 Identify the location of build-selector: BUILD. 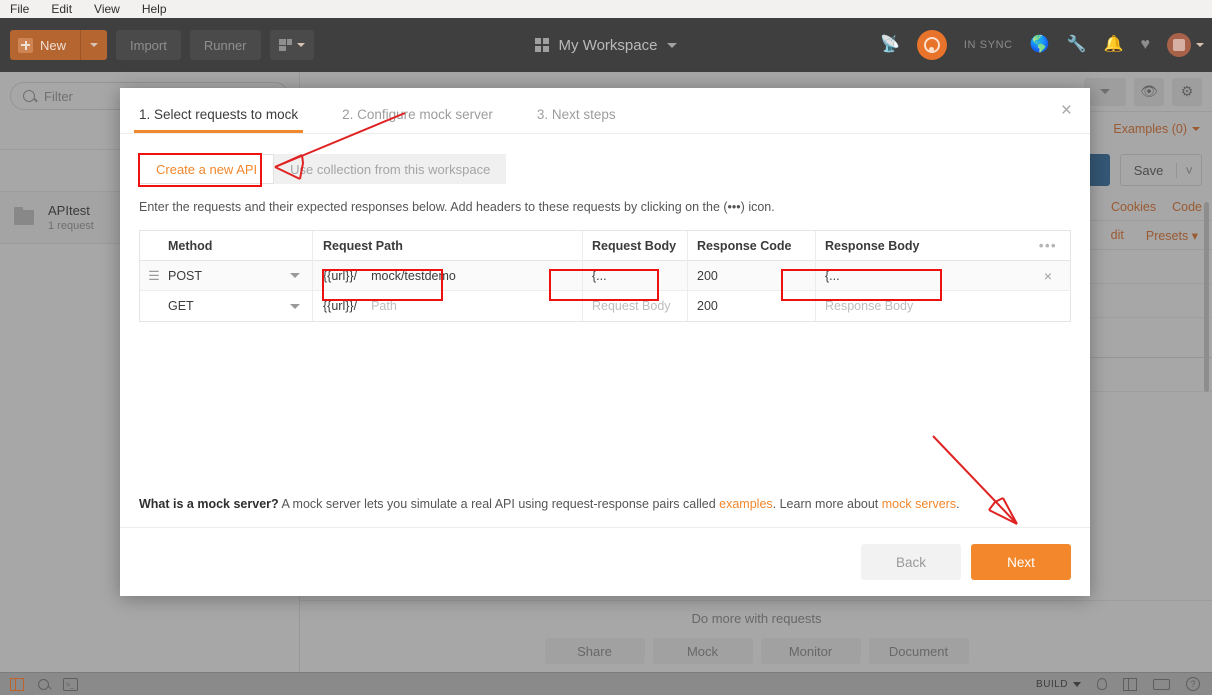
(1058, 684).